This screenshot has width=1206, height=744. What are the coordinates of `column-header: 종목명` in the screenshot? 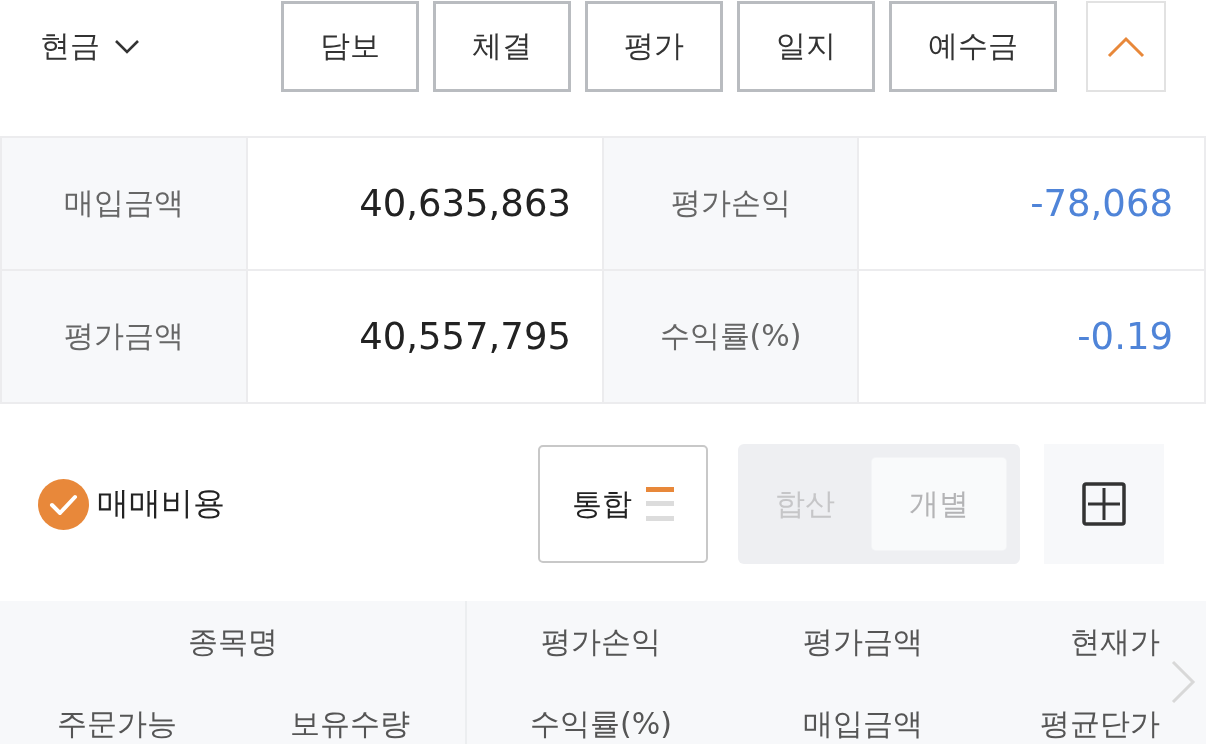 It's located at (232, 641).